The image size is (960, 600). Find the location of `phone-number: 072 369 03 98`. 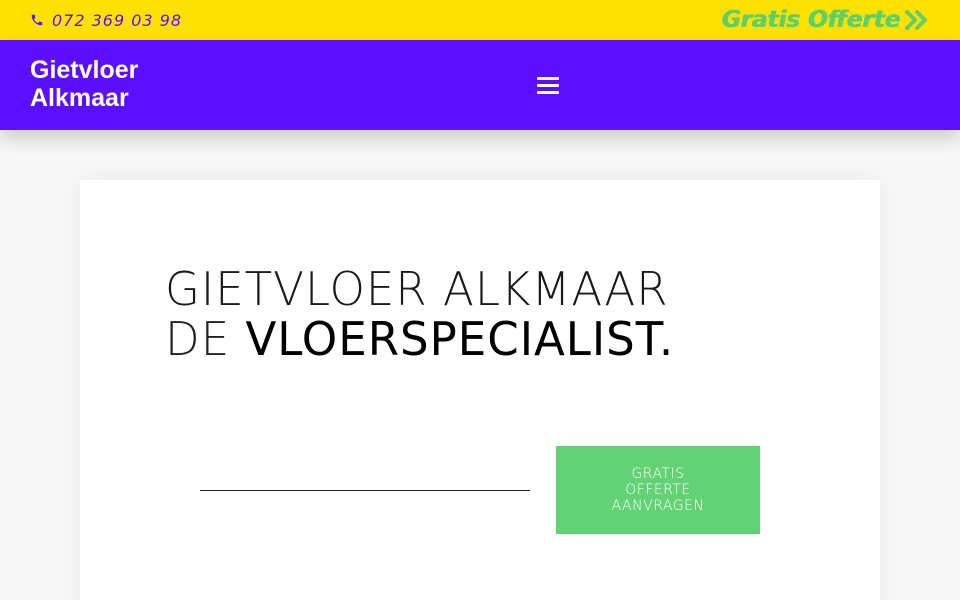

phone-number: 072 369 03 98 is located at coordinates (117, 20).